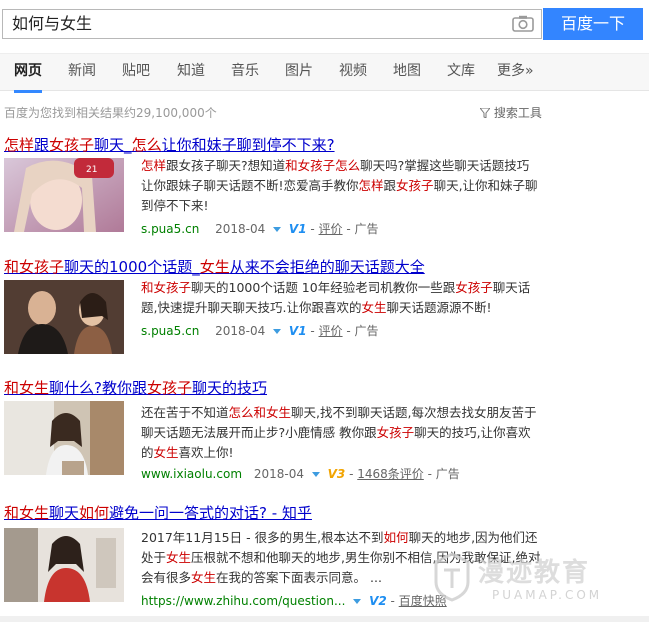 This screenshot has height=622, width=649. What do you see at coordinates (324, 619) in the screenshot?
I see `horizontal-scrollbar` at bounding box center [324, 619].